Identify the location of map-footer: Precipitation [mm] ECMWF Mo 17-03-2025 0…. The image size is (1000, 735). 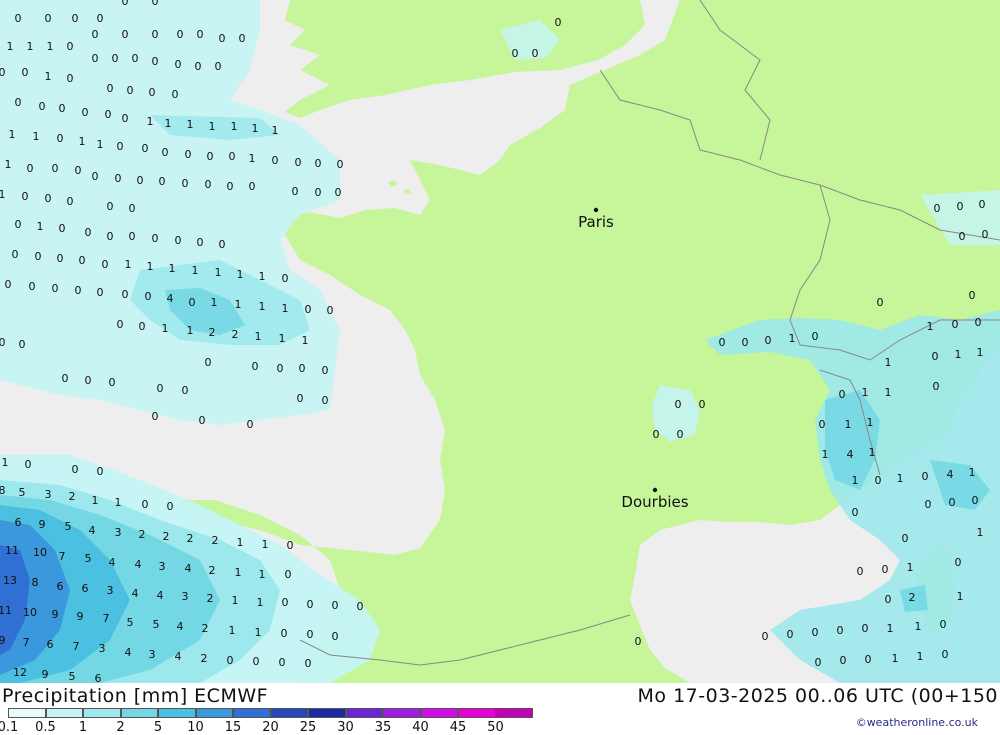
(500, 709).